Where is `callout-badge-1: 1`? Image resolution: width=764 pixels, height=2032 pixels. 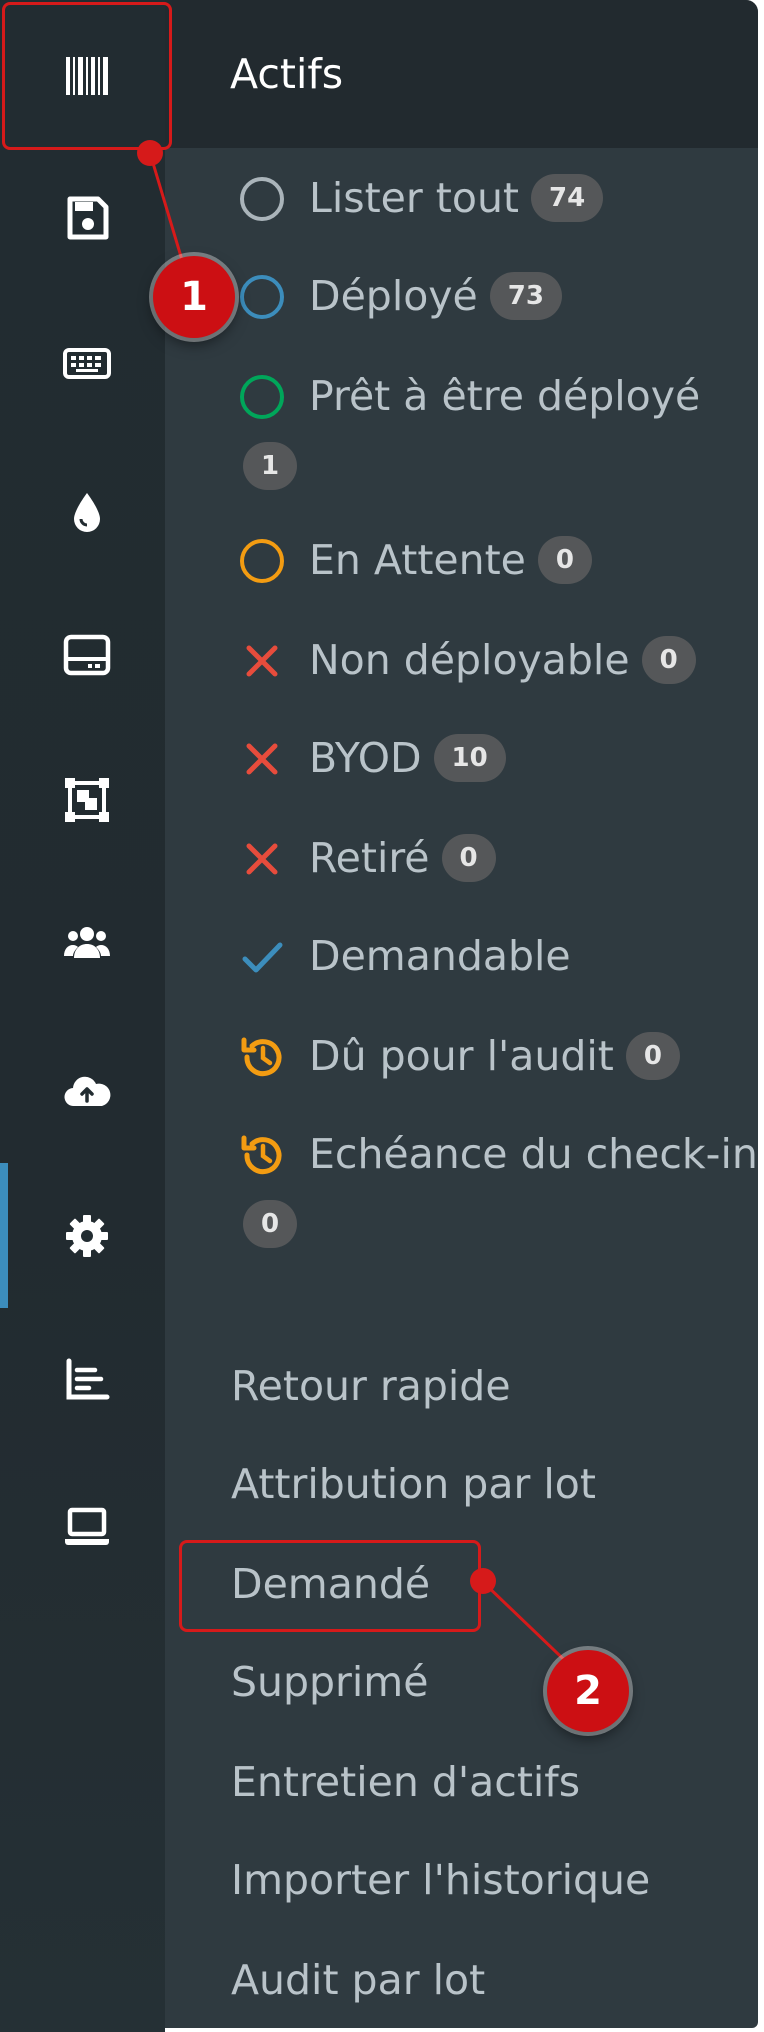
callout-badge-1: 1 is located at coordinates (194, 297).